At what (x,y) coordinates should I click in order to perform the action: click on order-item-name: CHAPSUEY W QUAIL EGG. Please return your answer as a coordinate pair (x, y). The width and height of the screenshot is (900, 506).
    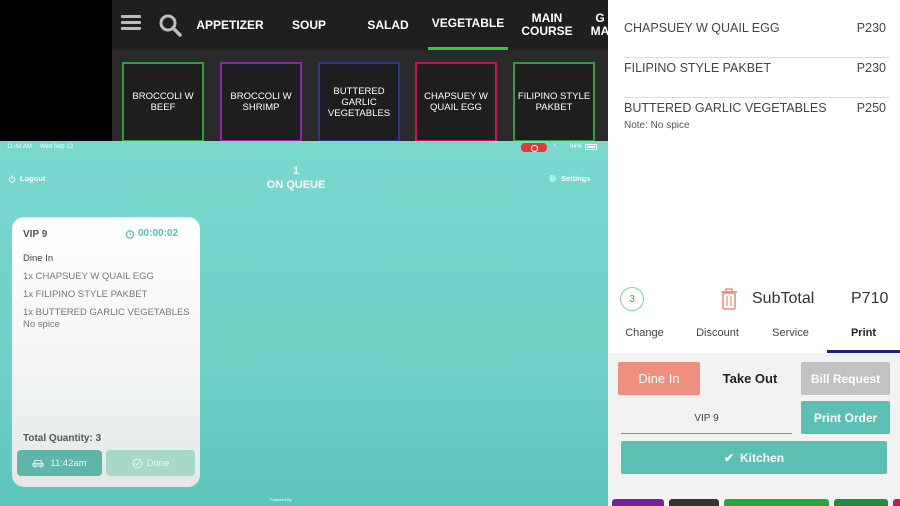
    Looking at the image, I should click on (702, 28).